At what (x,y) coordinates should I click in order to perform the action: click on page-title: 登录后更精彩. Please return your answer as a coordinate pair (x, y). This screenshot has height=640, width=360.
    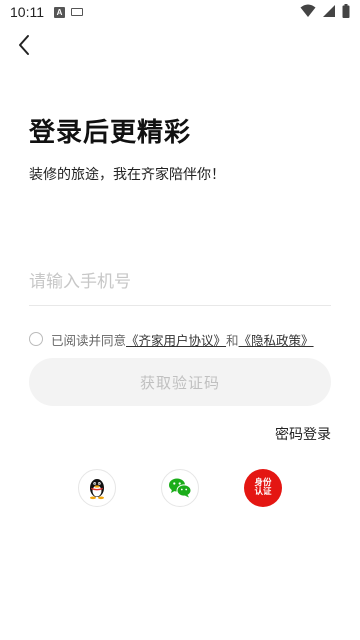
    Looking at the image, I should click on (110, 133).